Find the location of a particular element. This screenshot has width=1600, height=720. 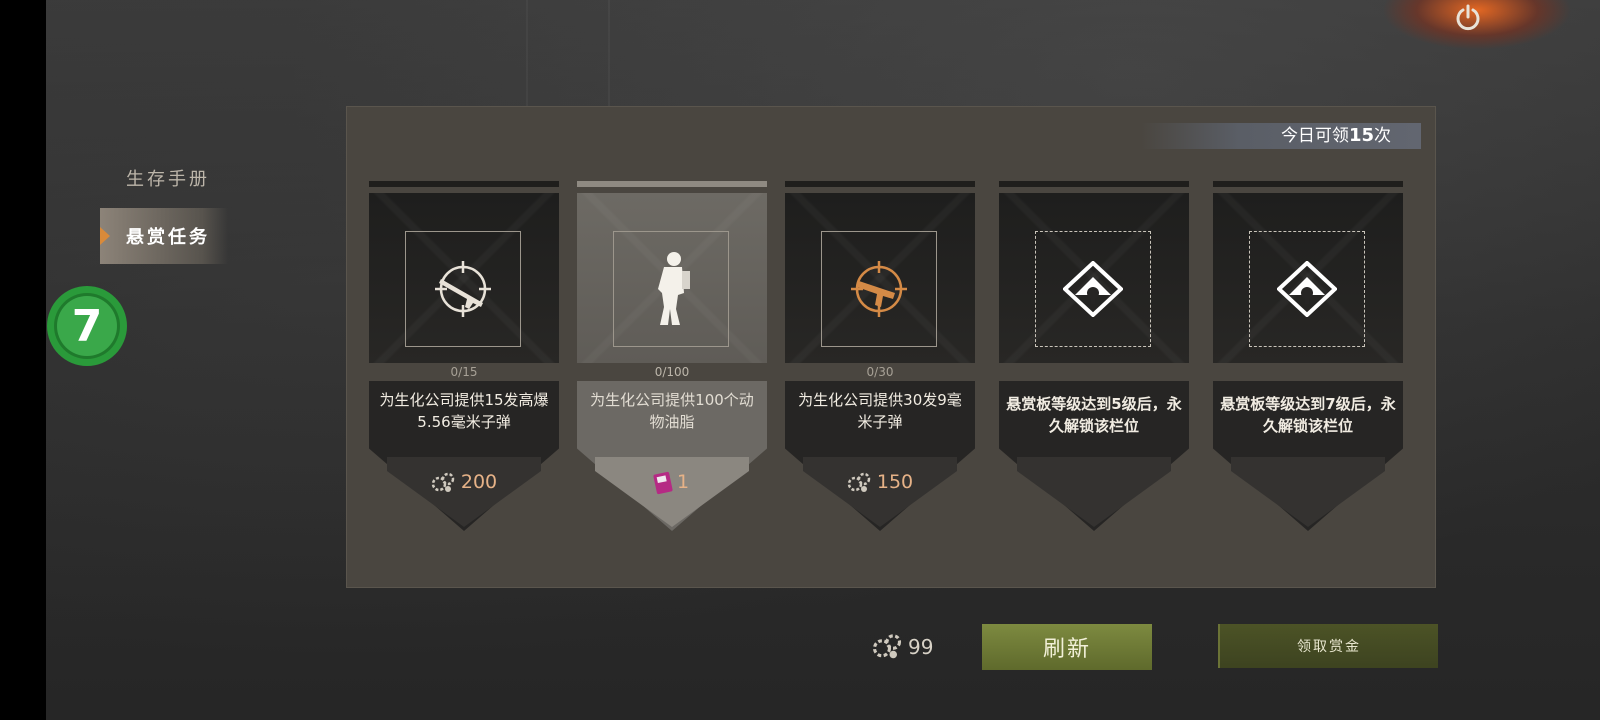

refresh-currency: 99 is located at coordinates (902, 647).